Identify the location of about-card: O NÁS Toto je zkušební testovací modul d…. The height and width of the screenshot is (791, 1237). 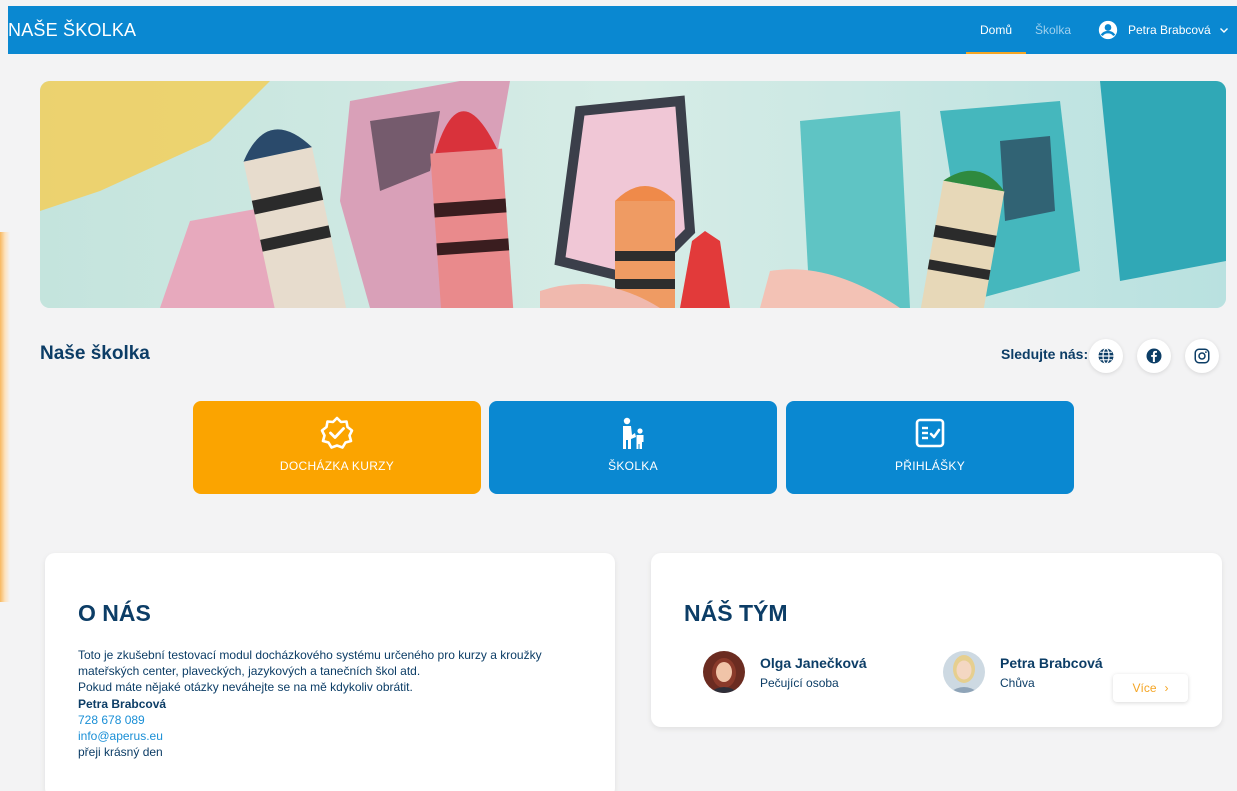
(330, 672).